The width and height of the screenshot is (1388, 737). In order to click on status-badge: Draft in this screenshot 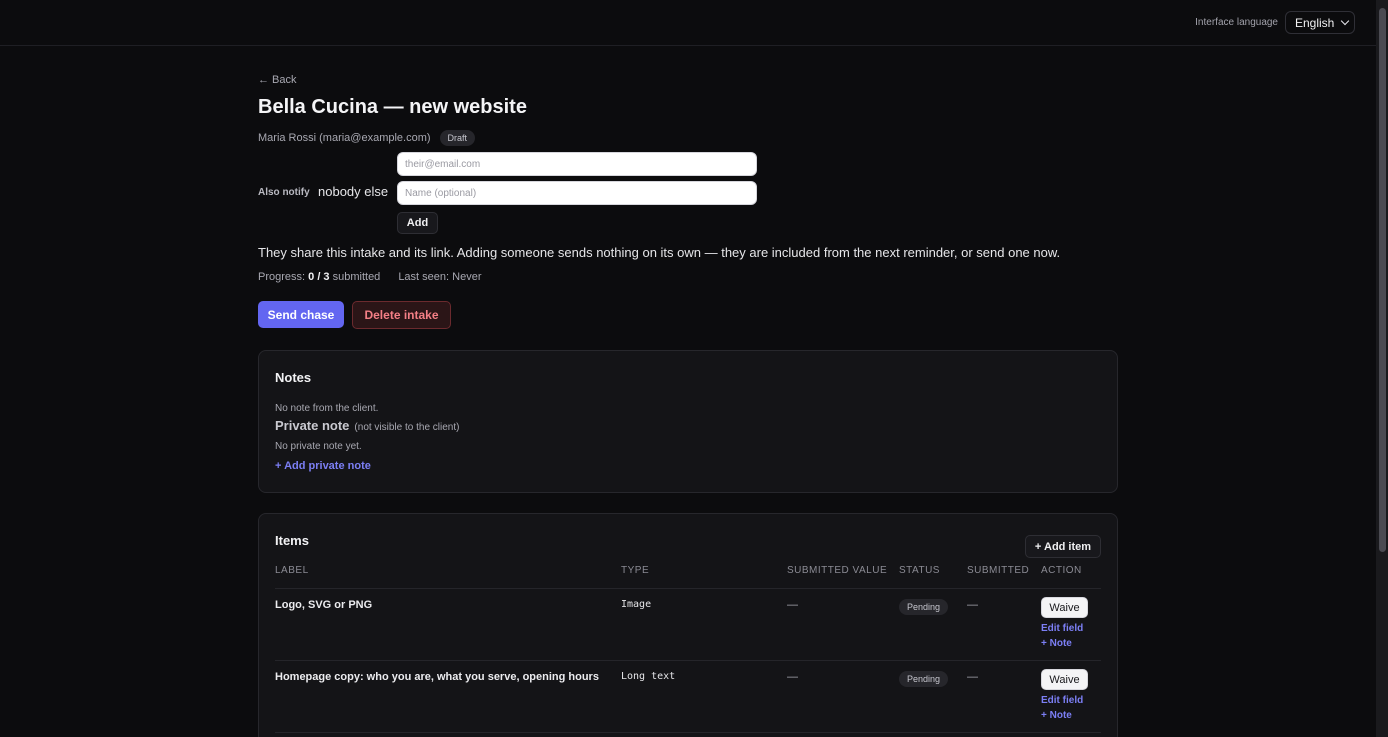, I will do `click(457, 138)`.